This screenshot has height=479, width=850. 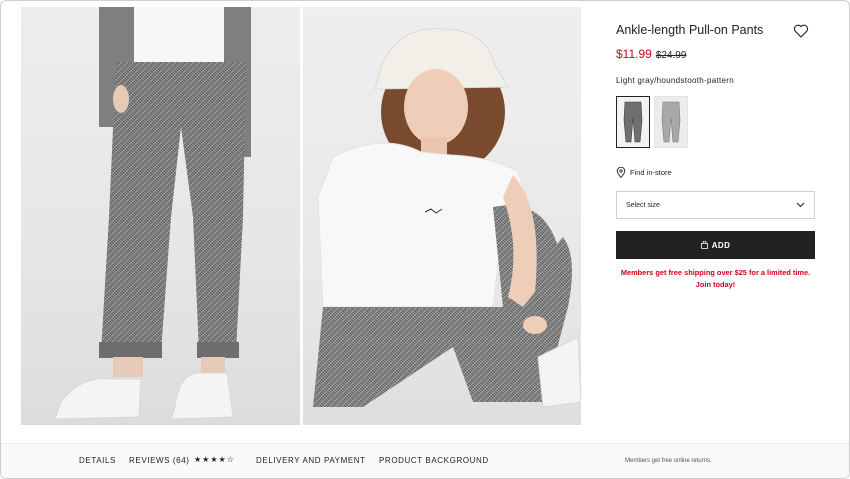 What do you see at coordinates (800, 205) in the screenshot?
I see `chevron-down-icon` at bounding box center [800, 205].